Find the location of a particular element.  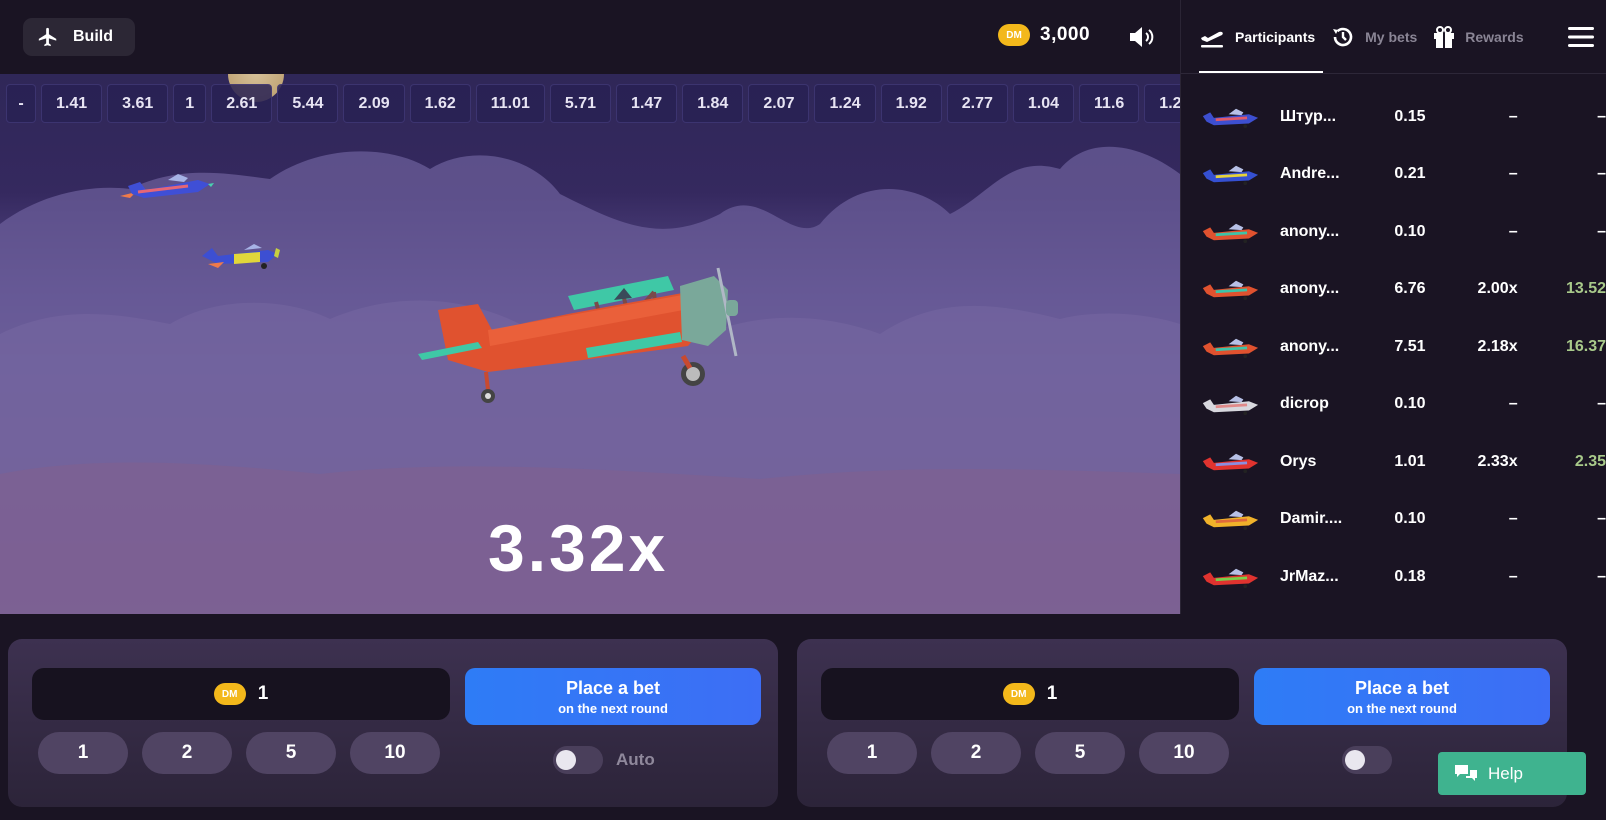

airplane-icon is located at coordinates (47, 37).